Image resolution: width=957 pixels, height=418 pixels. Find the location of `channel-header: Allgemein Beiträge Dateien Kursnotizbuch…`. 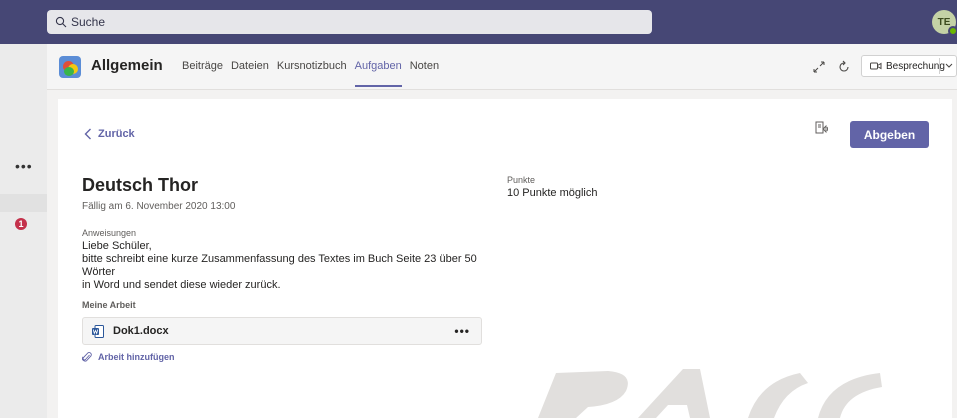

channel-header: Allgemein Beiträge Dateien Kursnotizbuch… is located at coordinates (502, 67).